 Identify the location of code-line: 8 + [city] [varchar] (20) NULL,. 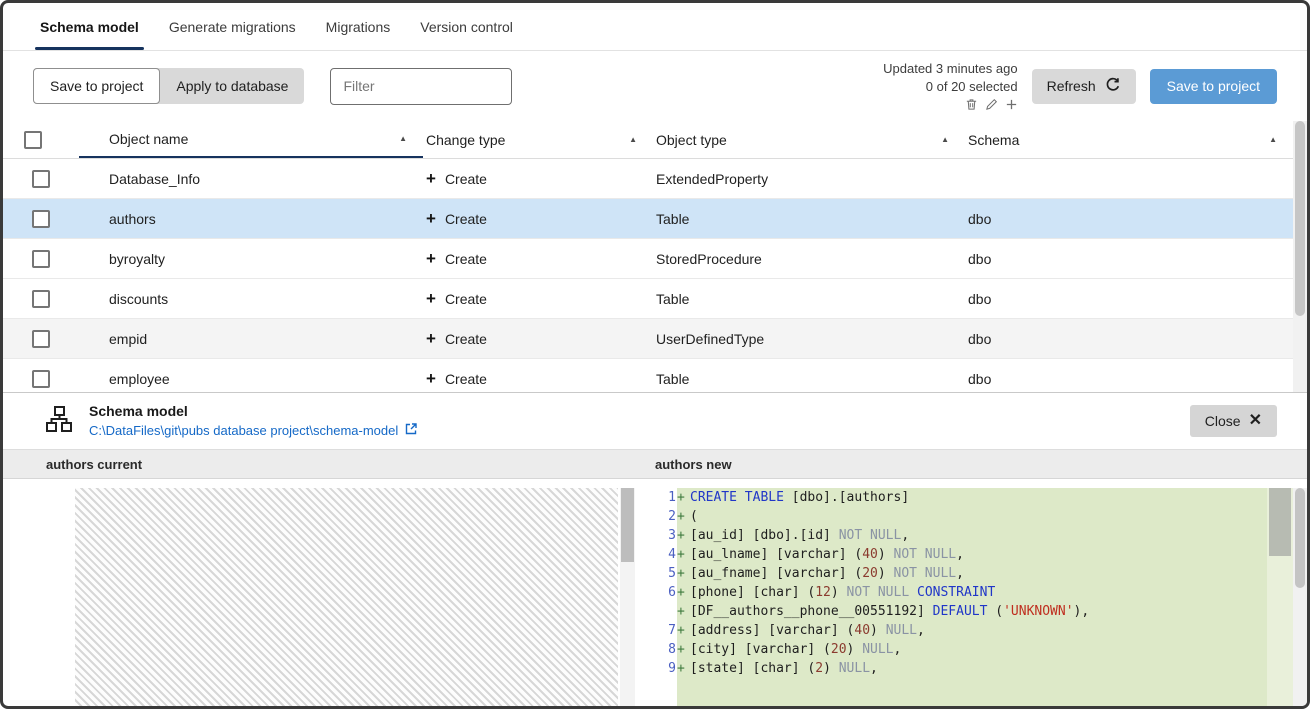
(951, 649).